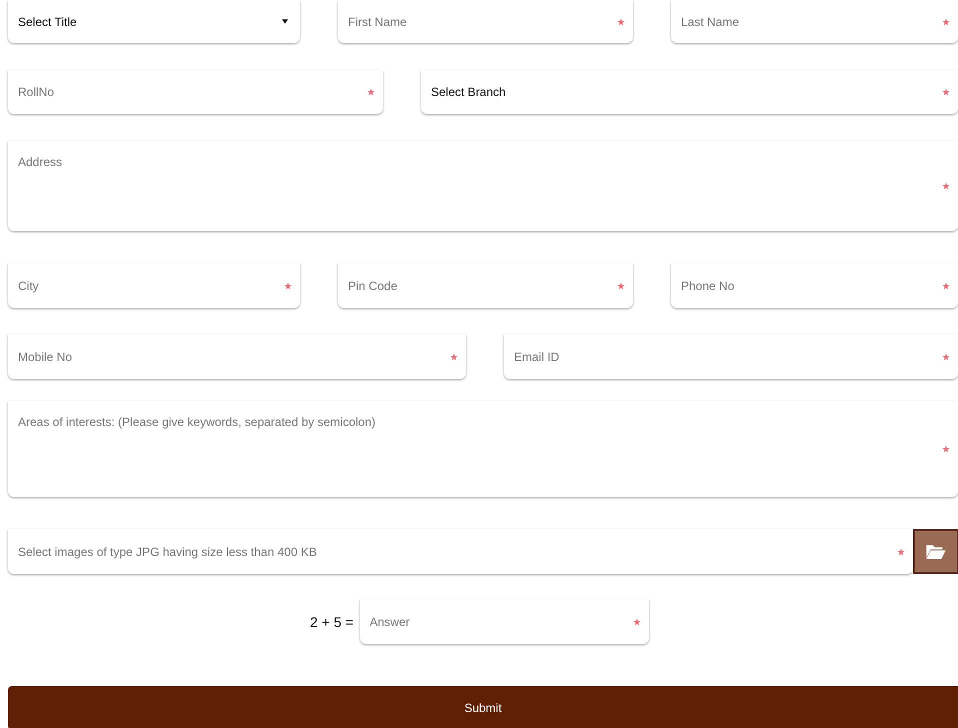  I want to click on input-field: City, so click(154, 285).